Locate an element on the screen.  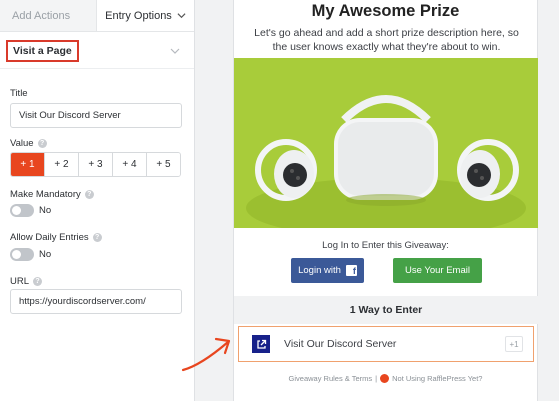
mandatory-label-text: Make Mandatory is located at coordinates (45, 194).